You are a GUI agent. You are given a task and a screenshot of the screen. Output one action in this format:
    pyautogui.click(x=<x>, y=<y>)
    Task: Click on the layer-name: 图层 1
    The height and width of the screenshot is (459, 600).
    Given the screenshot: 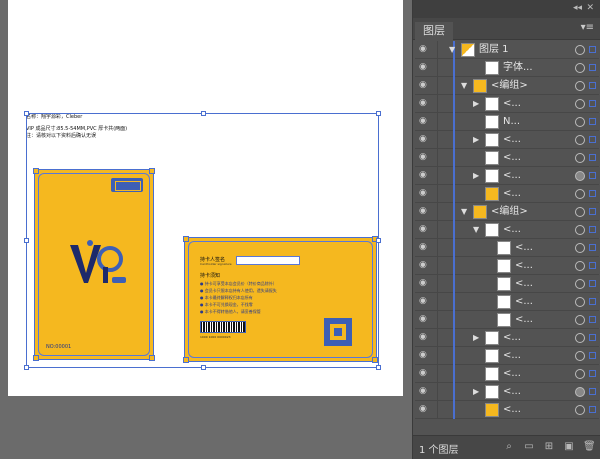 What is the action you would take?
    pyautogui.click(x=494, y=50)
    